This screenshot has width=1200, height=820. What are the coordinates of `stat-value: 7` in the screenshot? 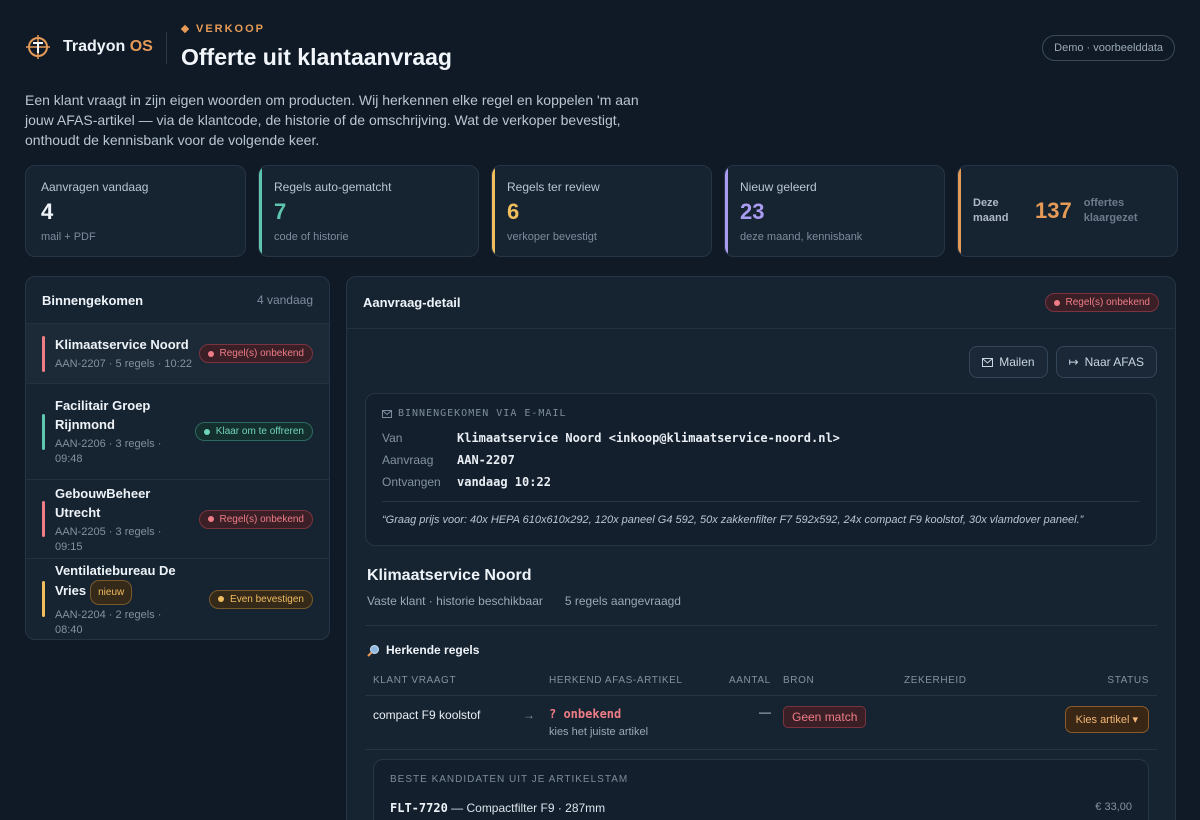 It's located at (280, 211).